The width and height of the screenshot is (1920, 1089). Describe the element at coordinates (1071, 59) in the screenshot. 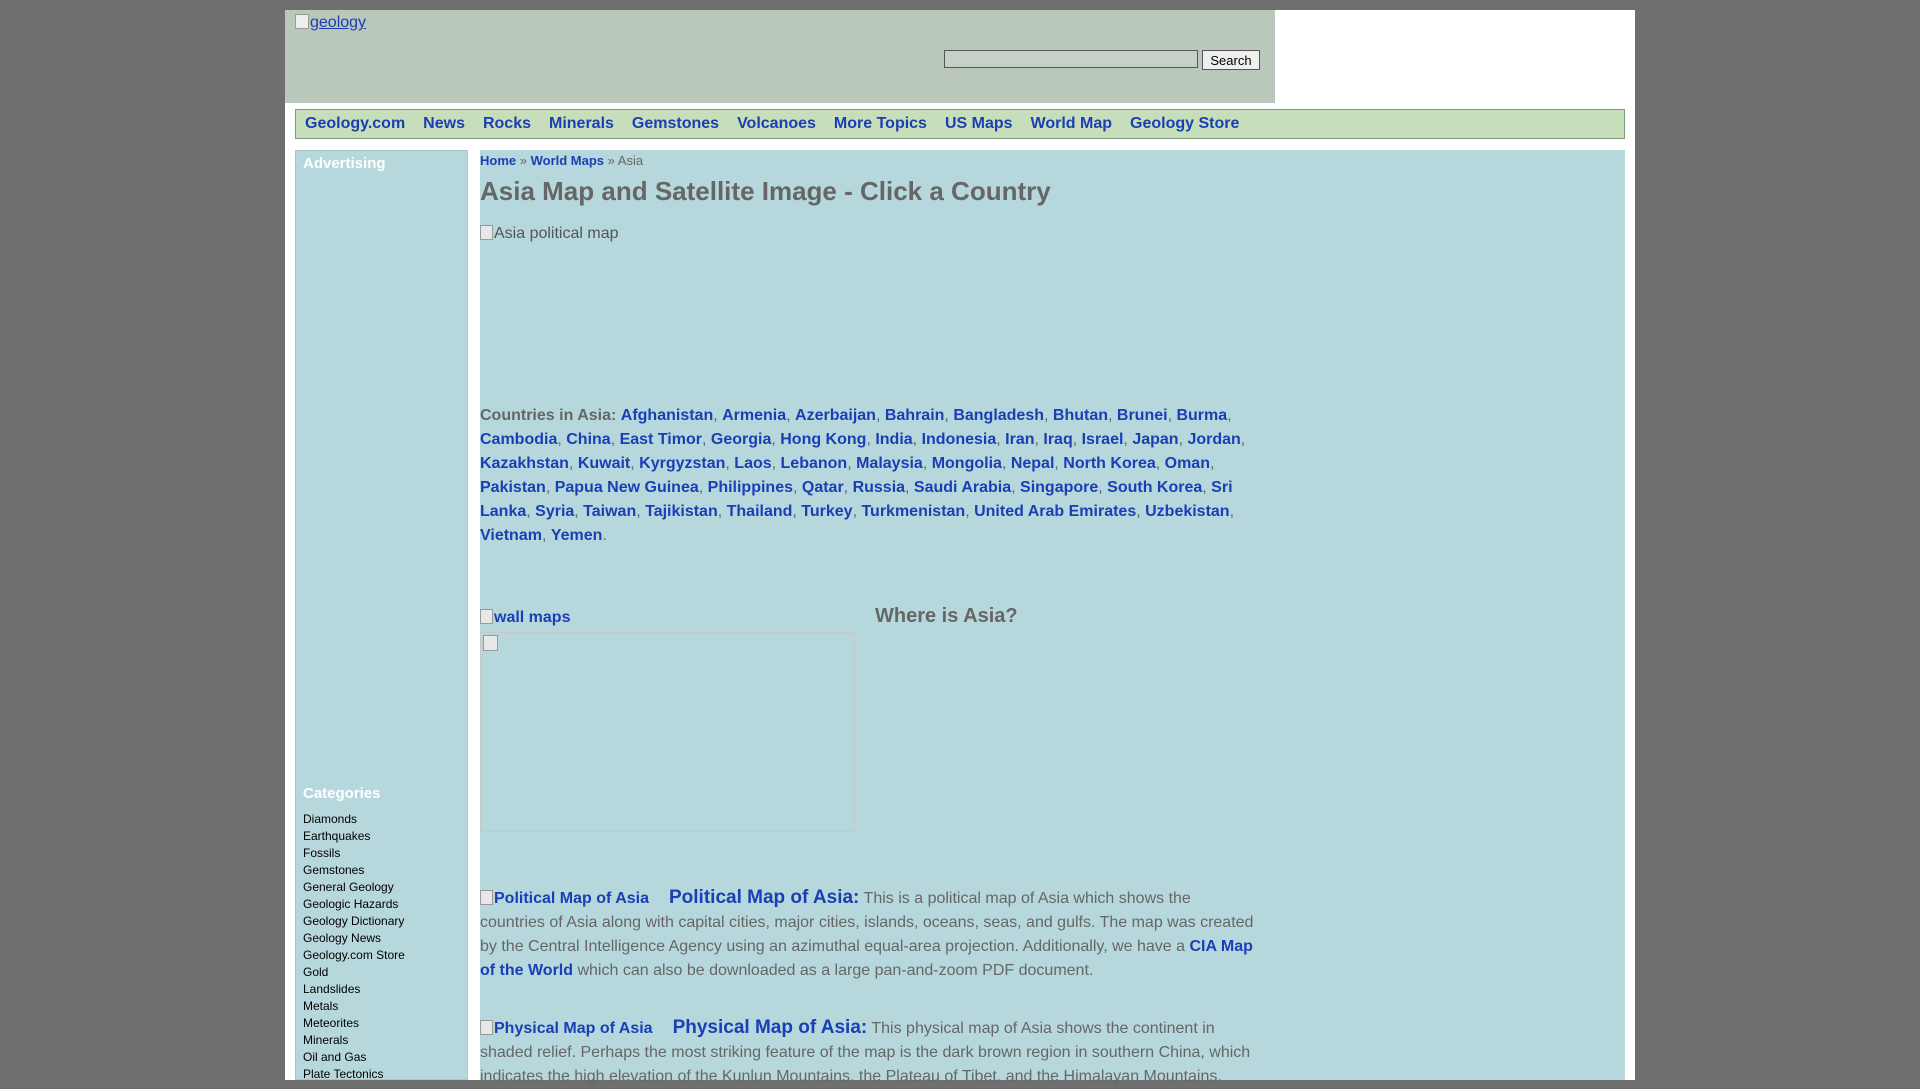

I see `search-input` at that location.